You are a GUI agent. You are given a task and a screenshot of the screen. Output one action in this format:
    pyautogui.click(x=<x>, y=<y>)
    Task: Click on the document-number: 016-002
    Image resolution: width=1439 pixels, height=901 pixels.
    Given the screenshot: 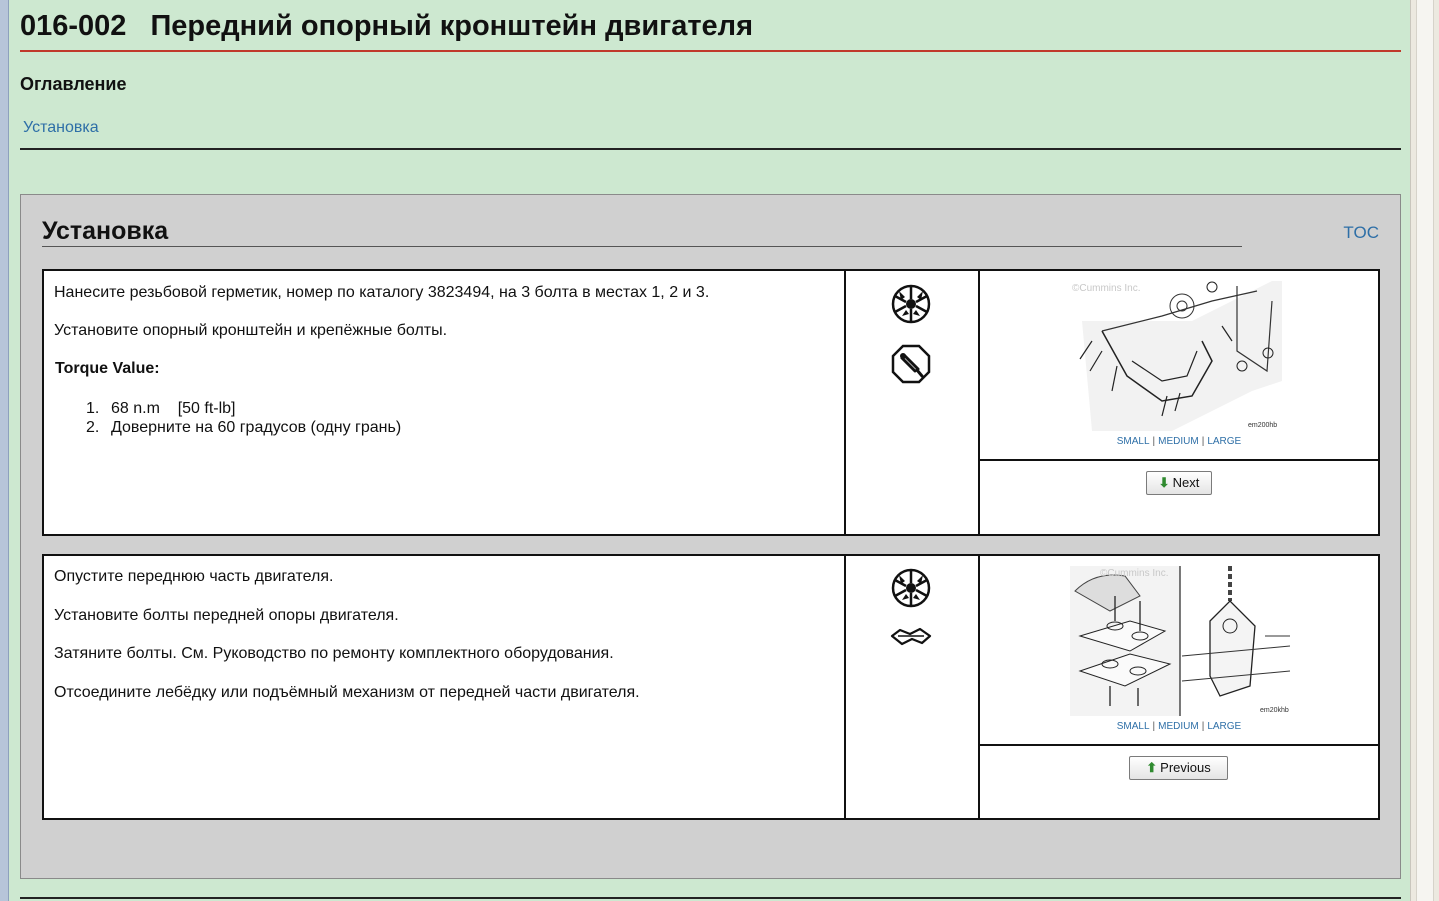 What is the action you would take?
    pyautogui.click(x=73, y=26)
    